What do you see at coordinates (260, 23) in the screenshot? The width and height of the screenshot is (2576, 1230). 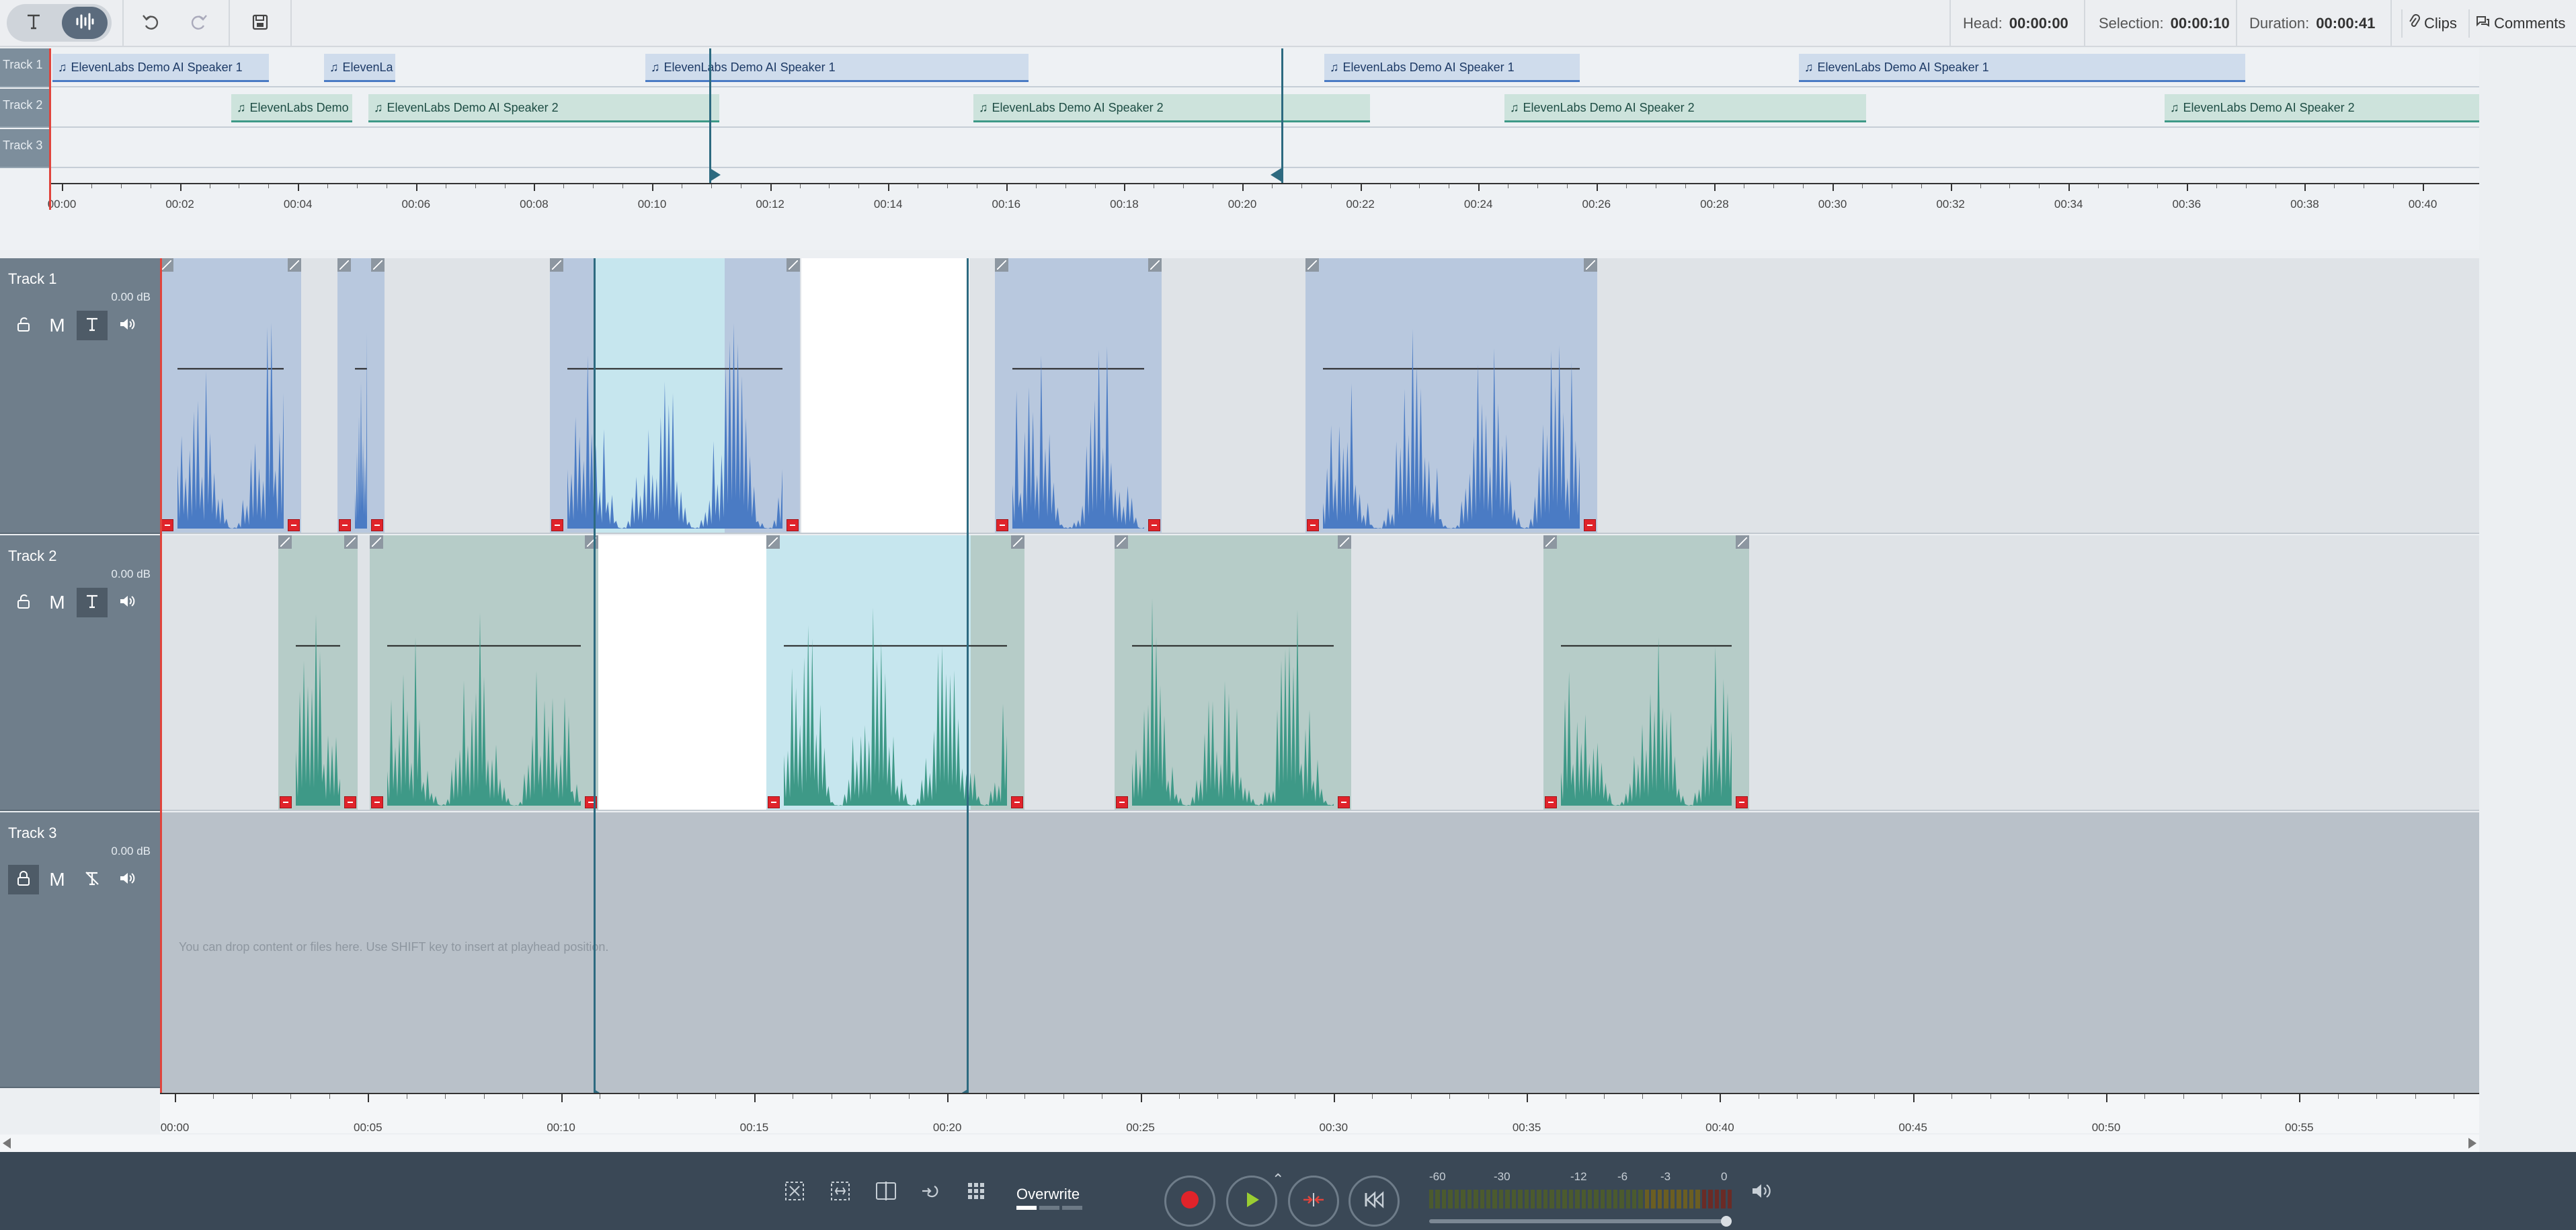 I see `save-button` at bounding box center [260, 23].